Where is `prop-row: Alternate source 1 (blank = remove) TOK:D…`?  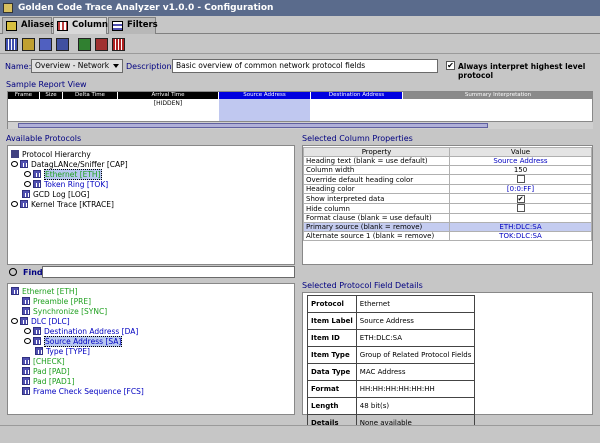 prop-row: Alternate source 1 (blank = remove) TOK:D… is located at coordinates (447, 236).